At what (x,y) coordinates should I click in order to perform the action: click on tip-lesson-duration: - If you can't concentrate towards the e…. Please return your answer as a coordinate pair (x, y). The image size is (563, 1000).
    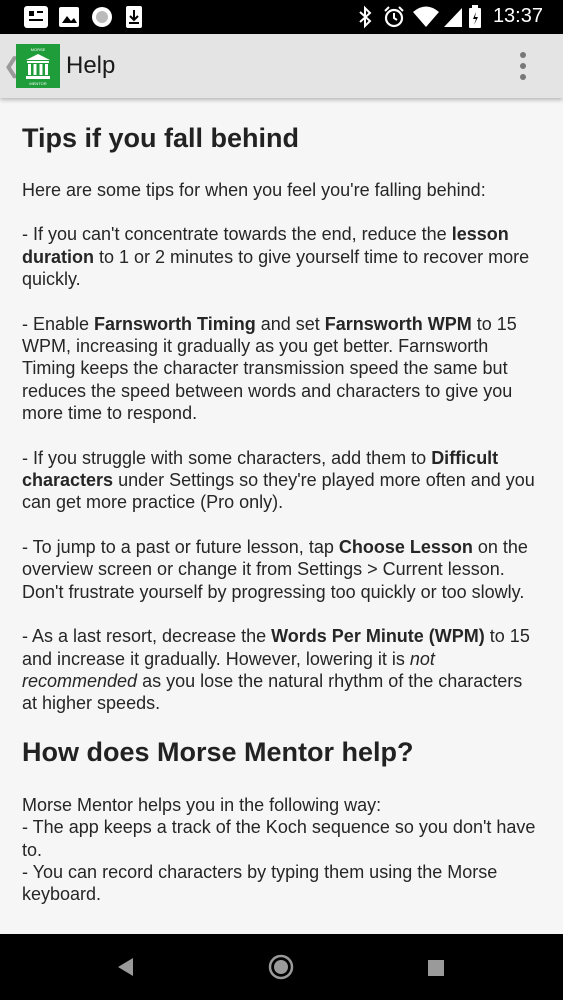
    Looking at the image, I should click on (276, 257).